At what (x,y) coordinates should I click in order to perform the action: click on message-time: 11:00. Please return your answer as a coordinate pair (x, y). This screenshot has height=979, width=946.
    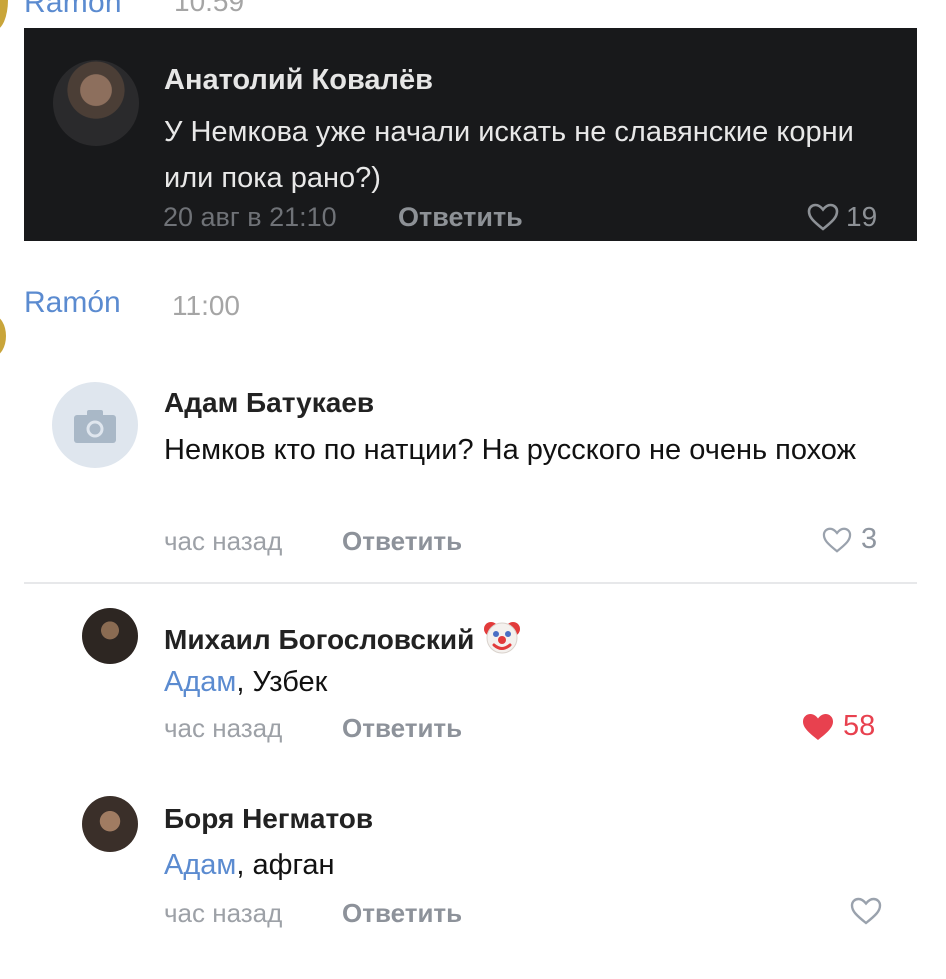
    Looking at the image, I should click on (206, 305).